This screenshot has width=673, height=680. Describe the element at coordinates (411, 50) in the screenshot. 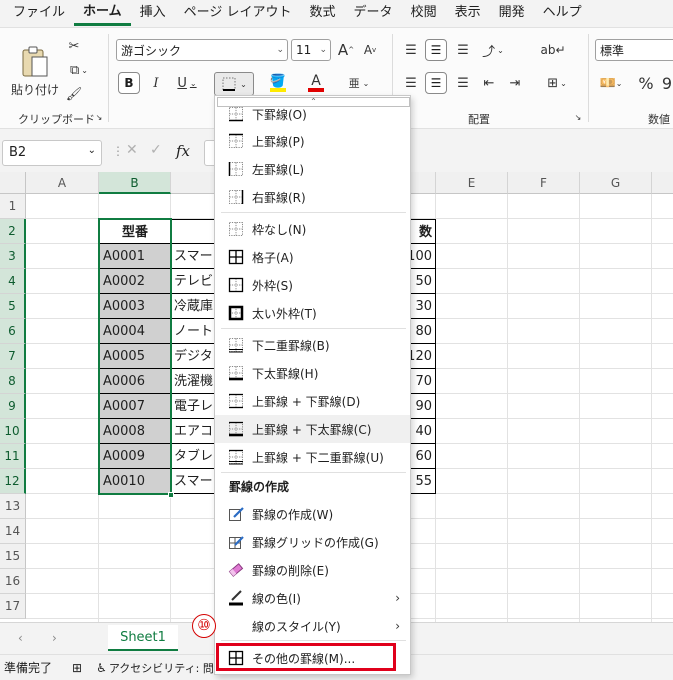

I see `align-top-icon: ☰` at that location.